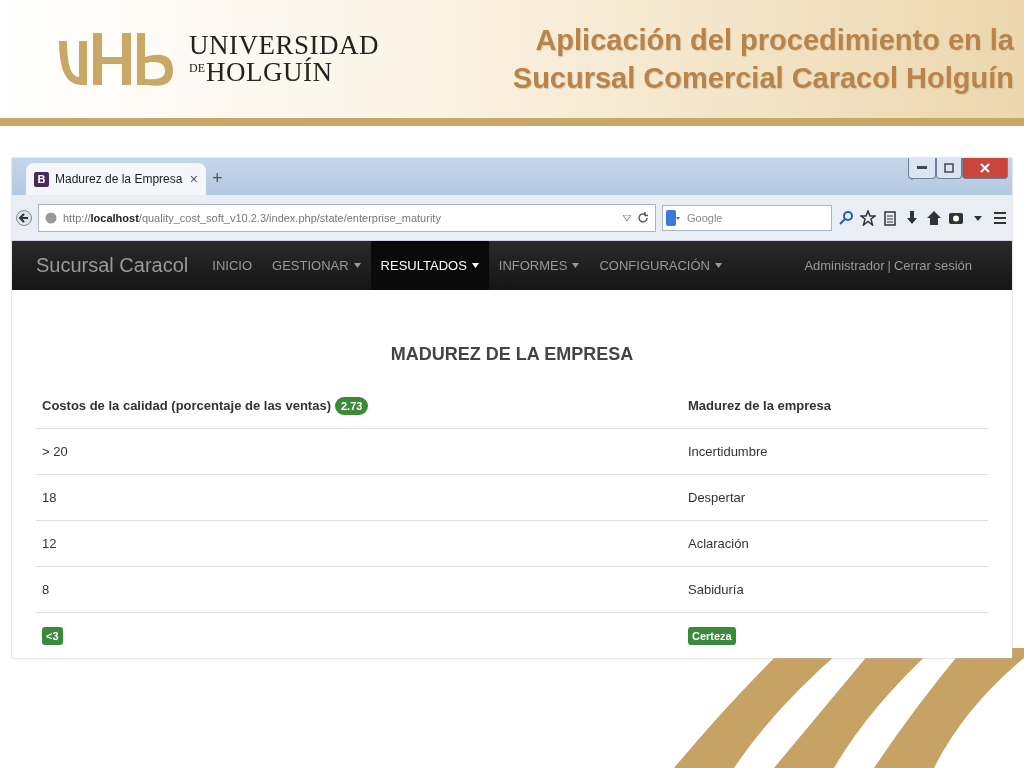 This screenshot has height=768, width=1024. I want to click on column-header: Madurez de la empresa, so click(760, 405).